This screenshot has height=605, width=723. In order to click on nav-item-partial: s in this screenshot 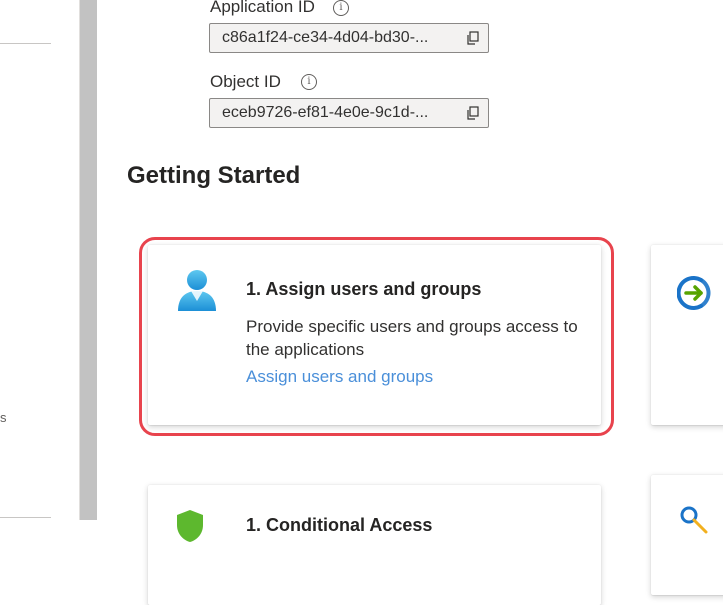, I will do `click(3, 417)`.